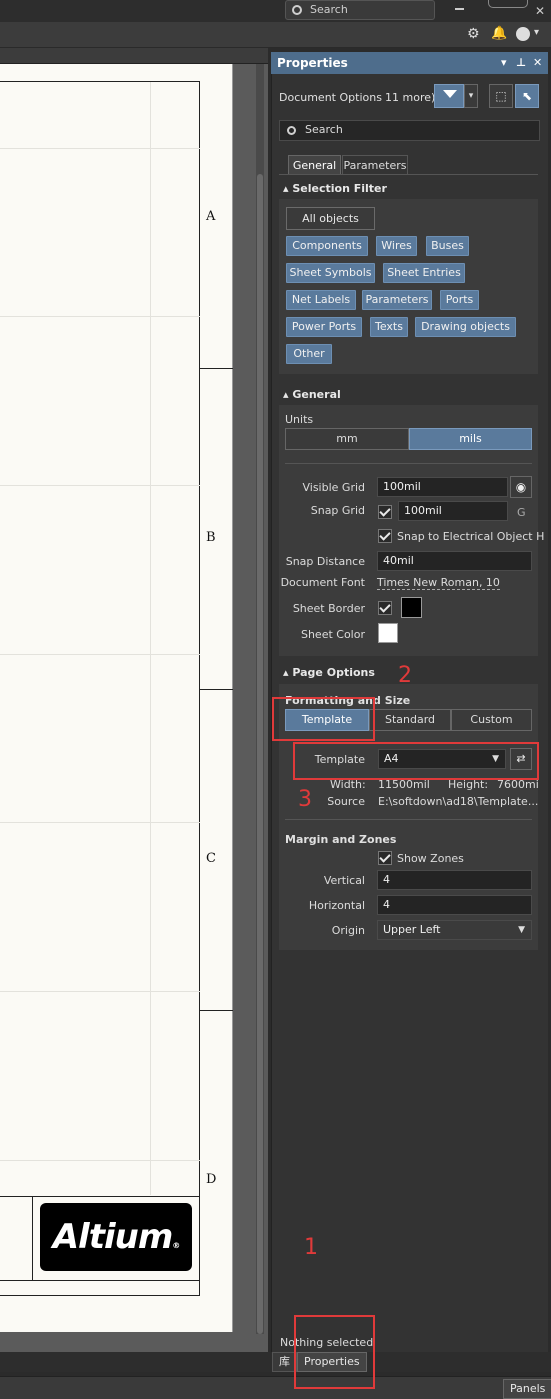  What do you see at coordinates (465, 327) in the screenshot?
I see `filter-drawing-objects: Drawing objects` at bounding box center [465, 327].